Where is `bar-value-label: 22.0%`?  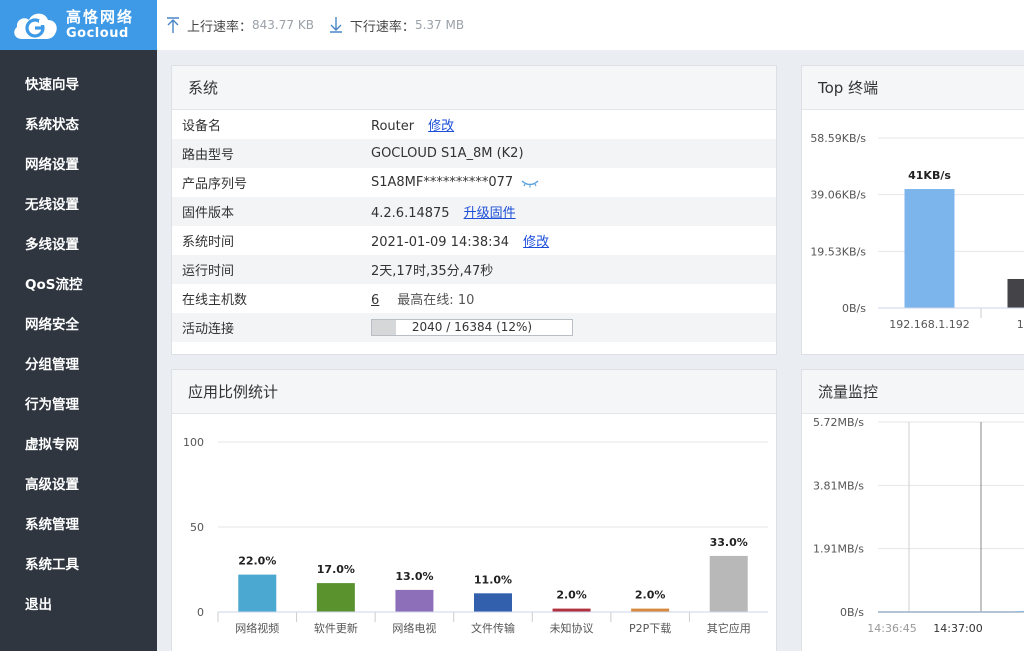
bar-value-label: 22.0% is located at coordinates (257, 561).